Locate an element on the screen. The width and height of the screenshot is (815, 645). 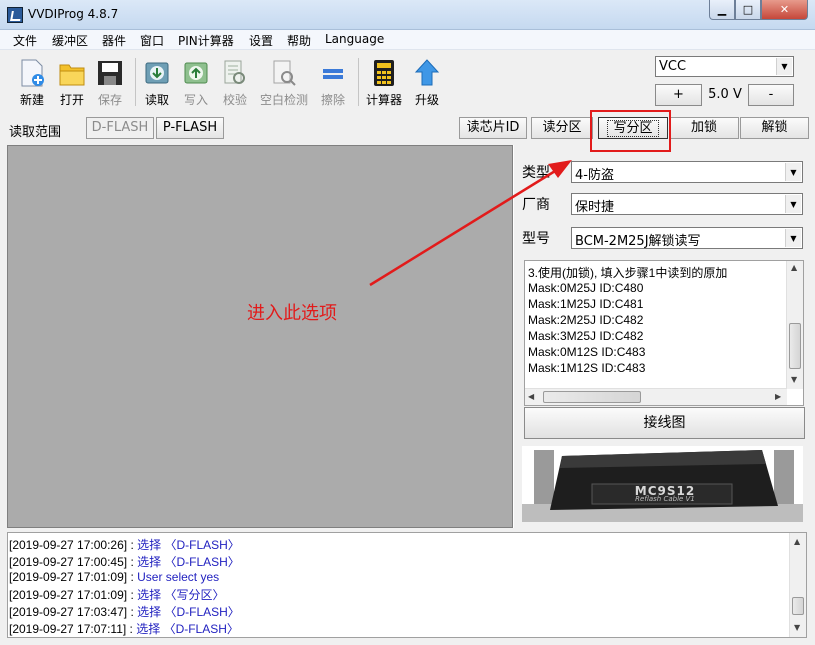
vendor-select-value: 保时捷 is located at coordinates (595, 207).